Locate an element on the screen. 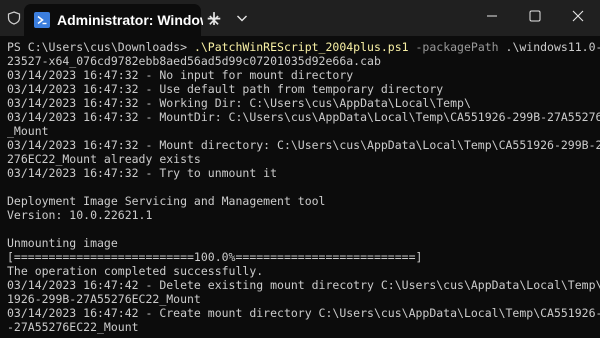  parameter-name: -packagePath is located at coordinates (453, 47).